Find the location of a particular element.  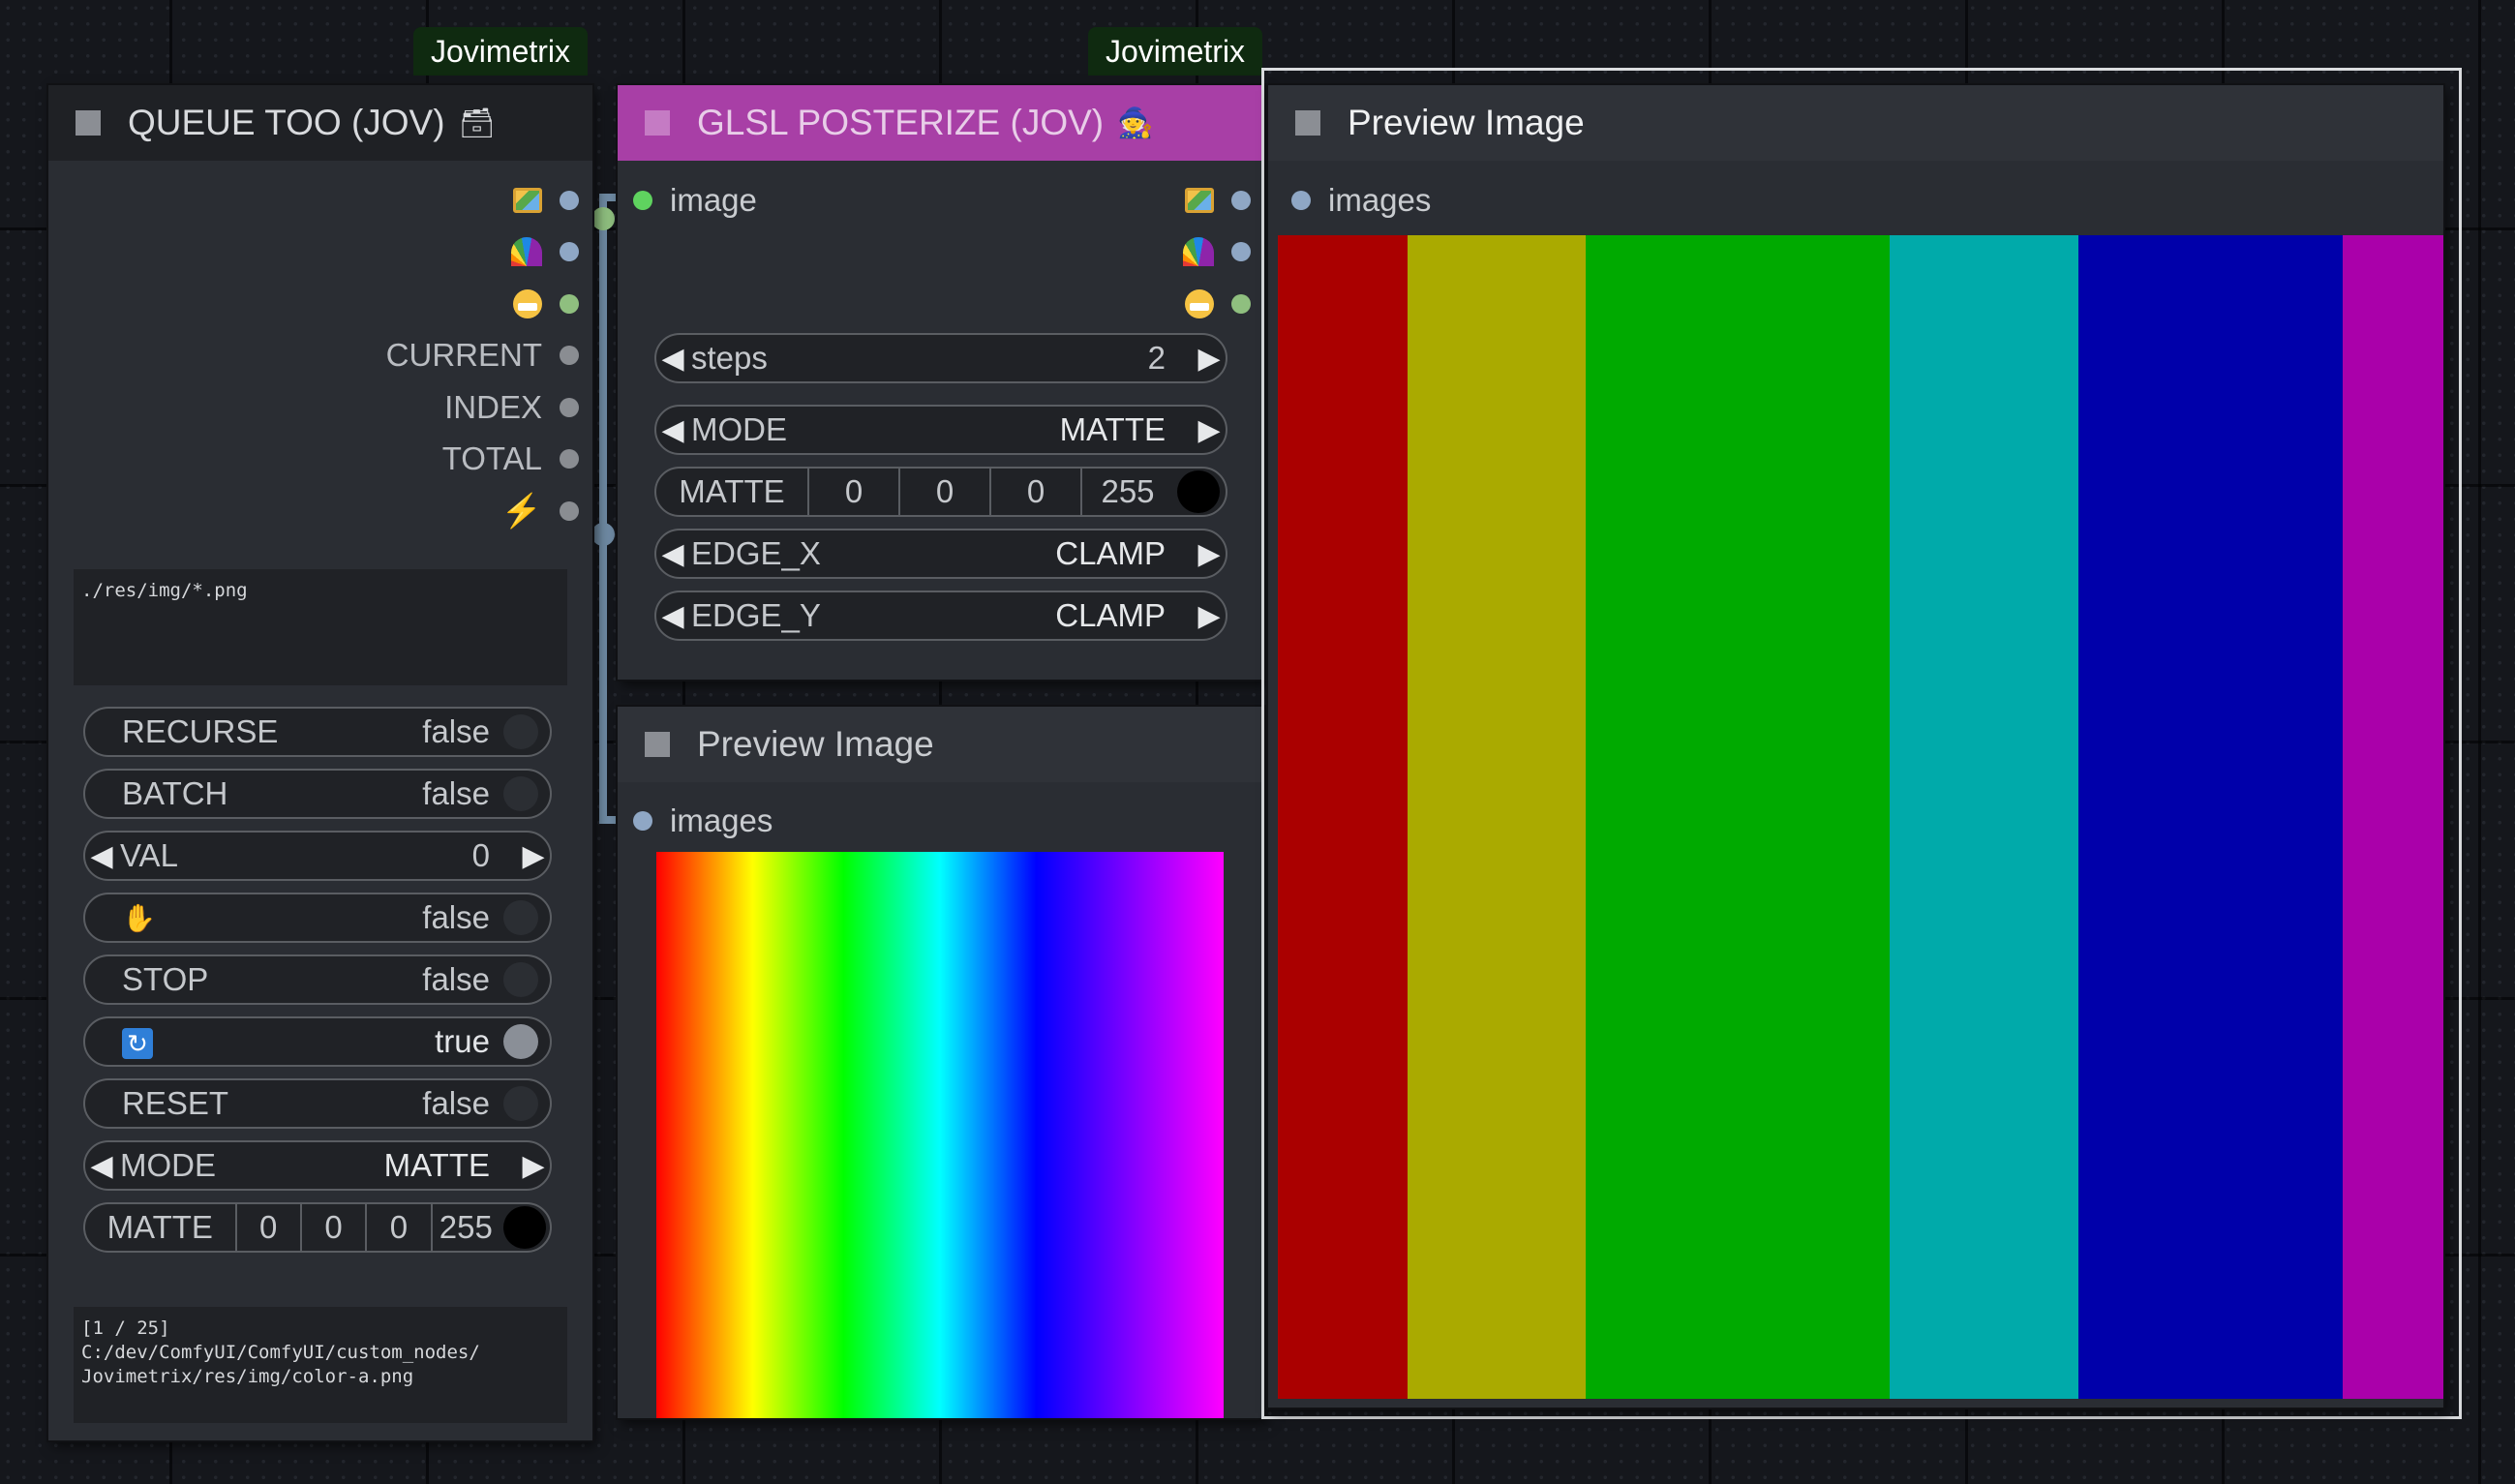

recurse-toggle: RECURSE false is located at coordinates (317, 732).